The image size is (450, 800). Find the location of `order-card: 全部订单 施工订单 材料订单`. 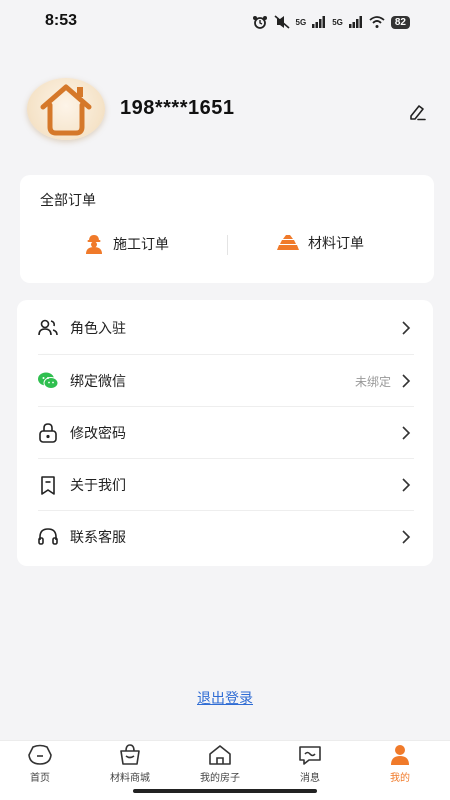

order-card: 全部订单 施工订单 材料订单 is located at coordinates (227, 229).